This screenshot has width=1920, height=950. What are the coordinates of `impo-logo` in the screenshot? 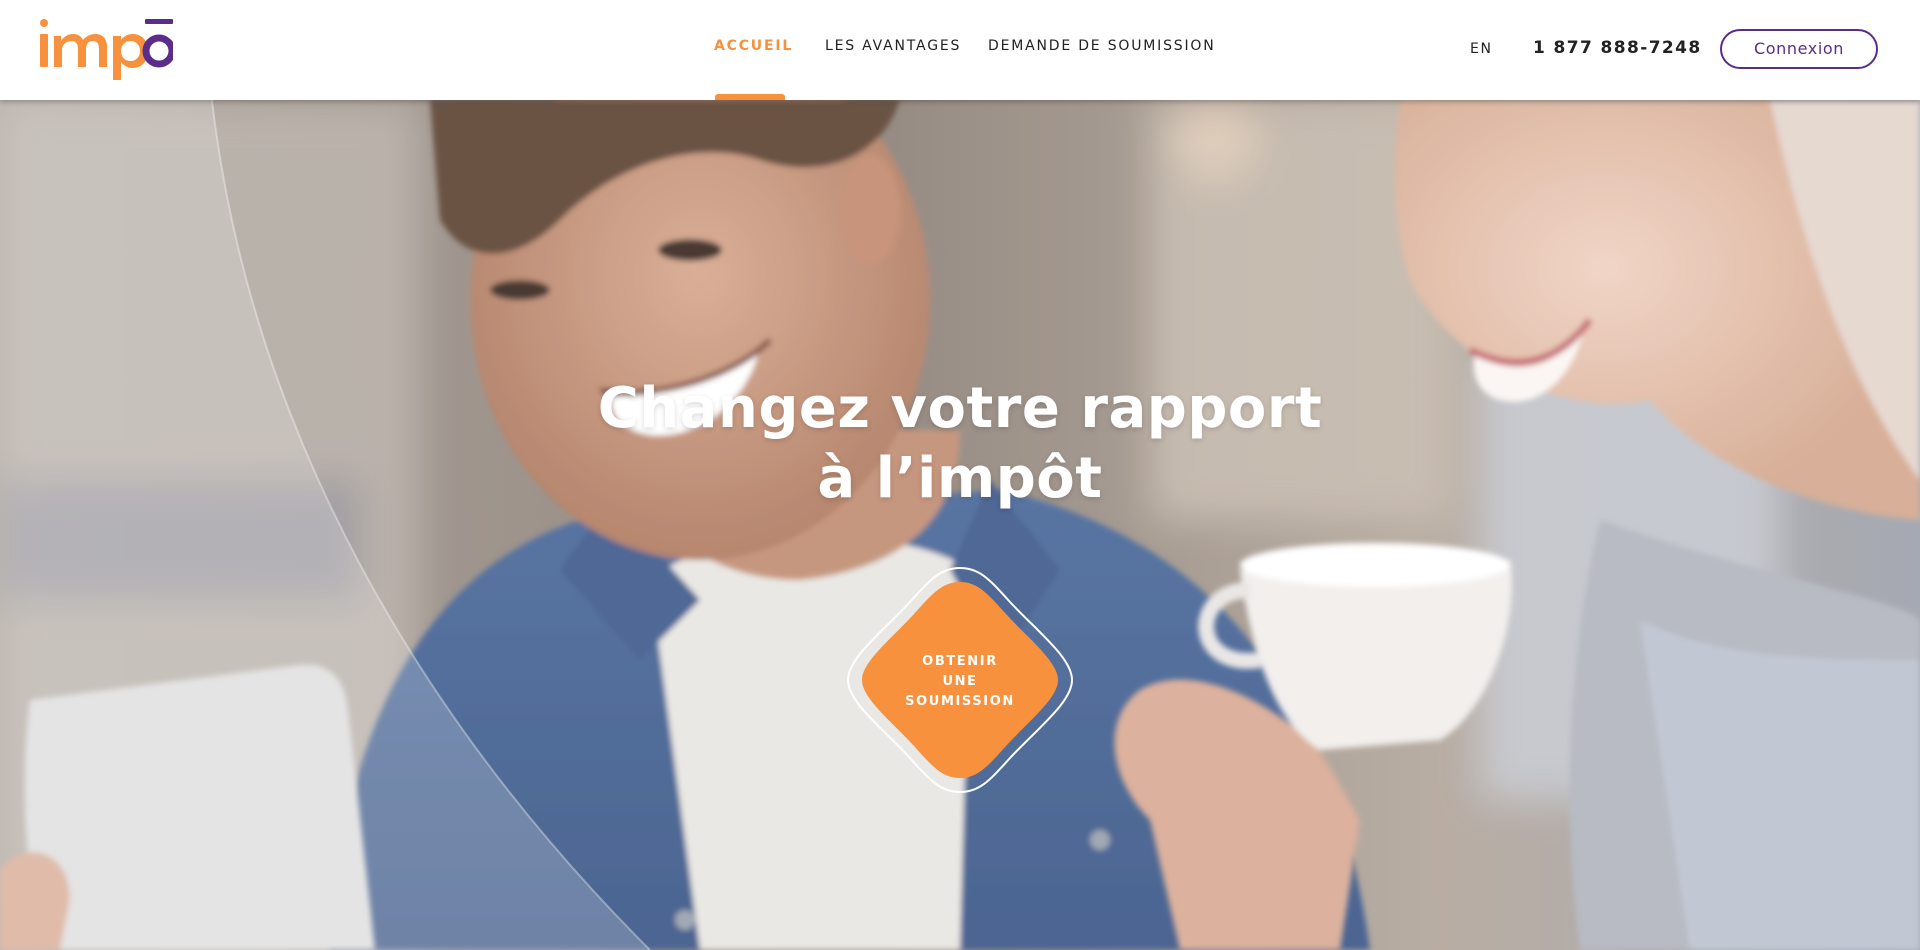 It's located at (105, 47).